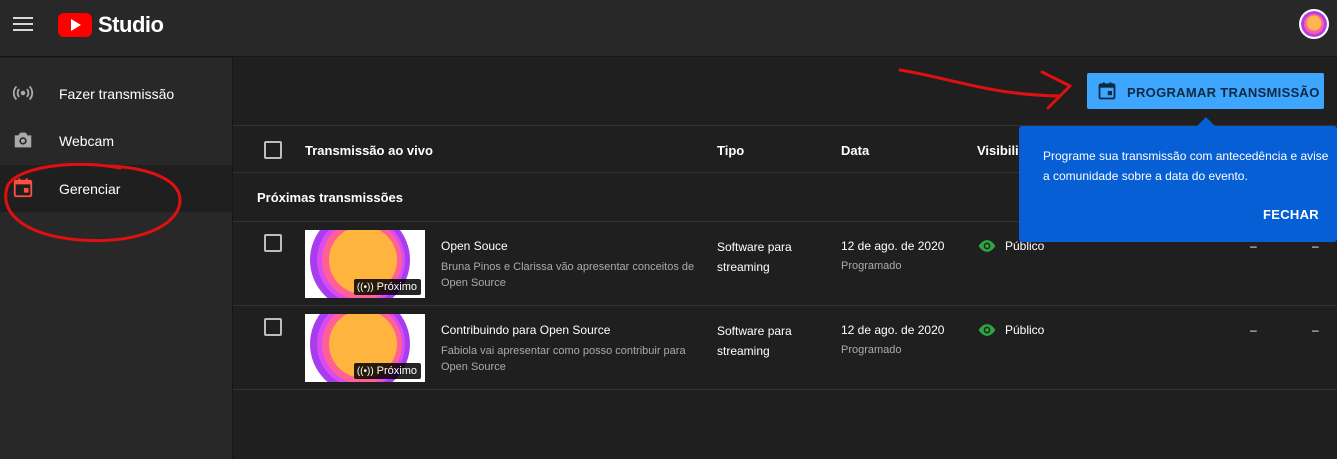  What do you see at coordinates (1291, 214) in the screenshot?
I see `close-tooltip-button: FECHAR` at bounding box center [1291, 214].